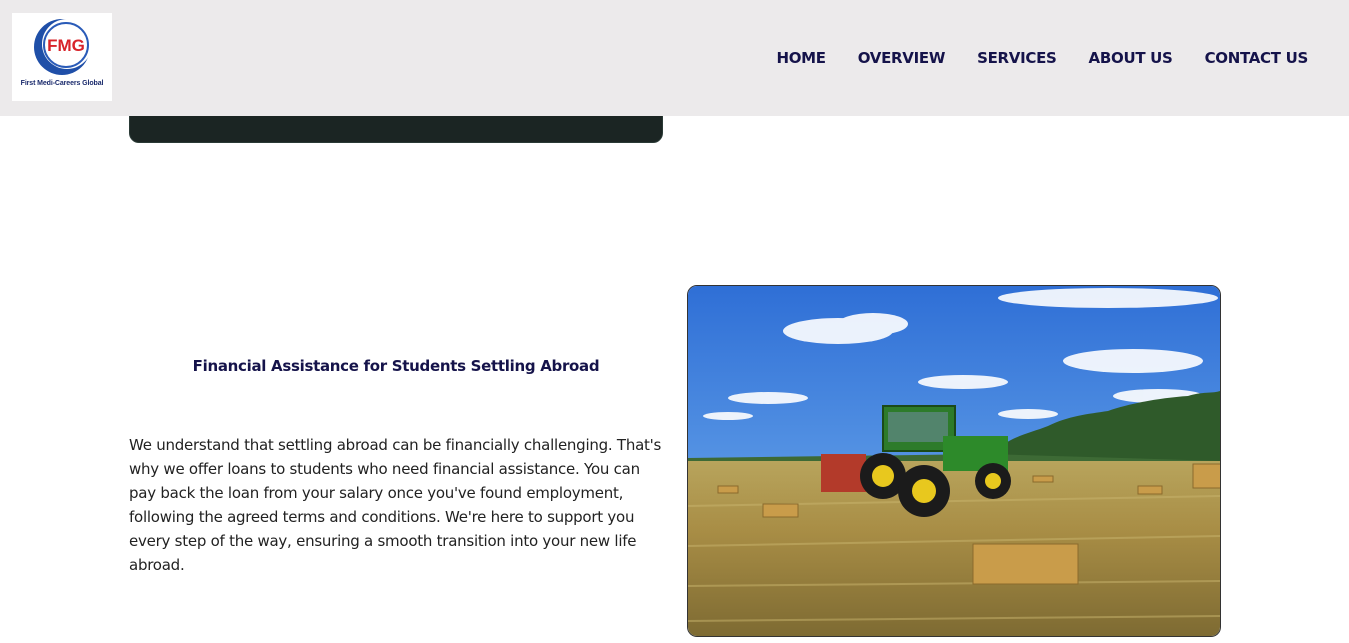 Image resolution: width=1349 pixels, height=643 pixels. I want to click on nav-services: SERVICES, so click(1017, 58).